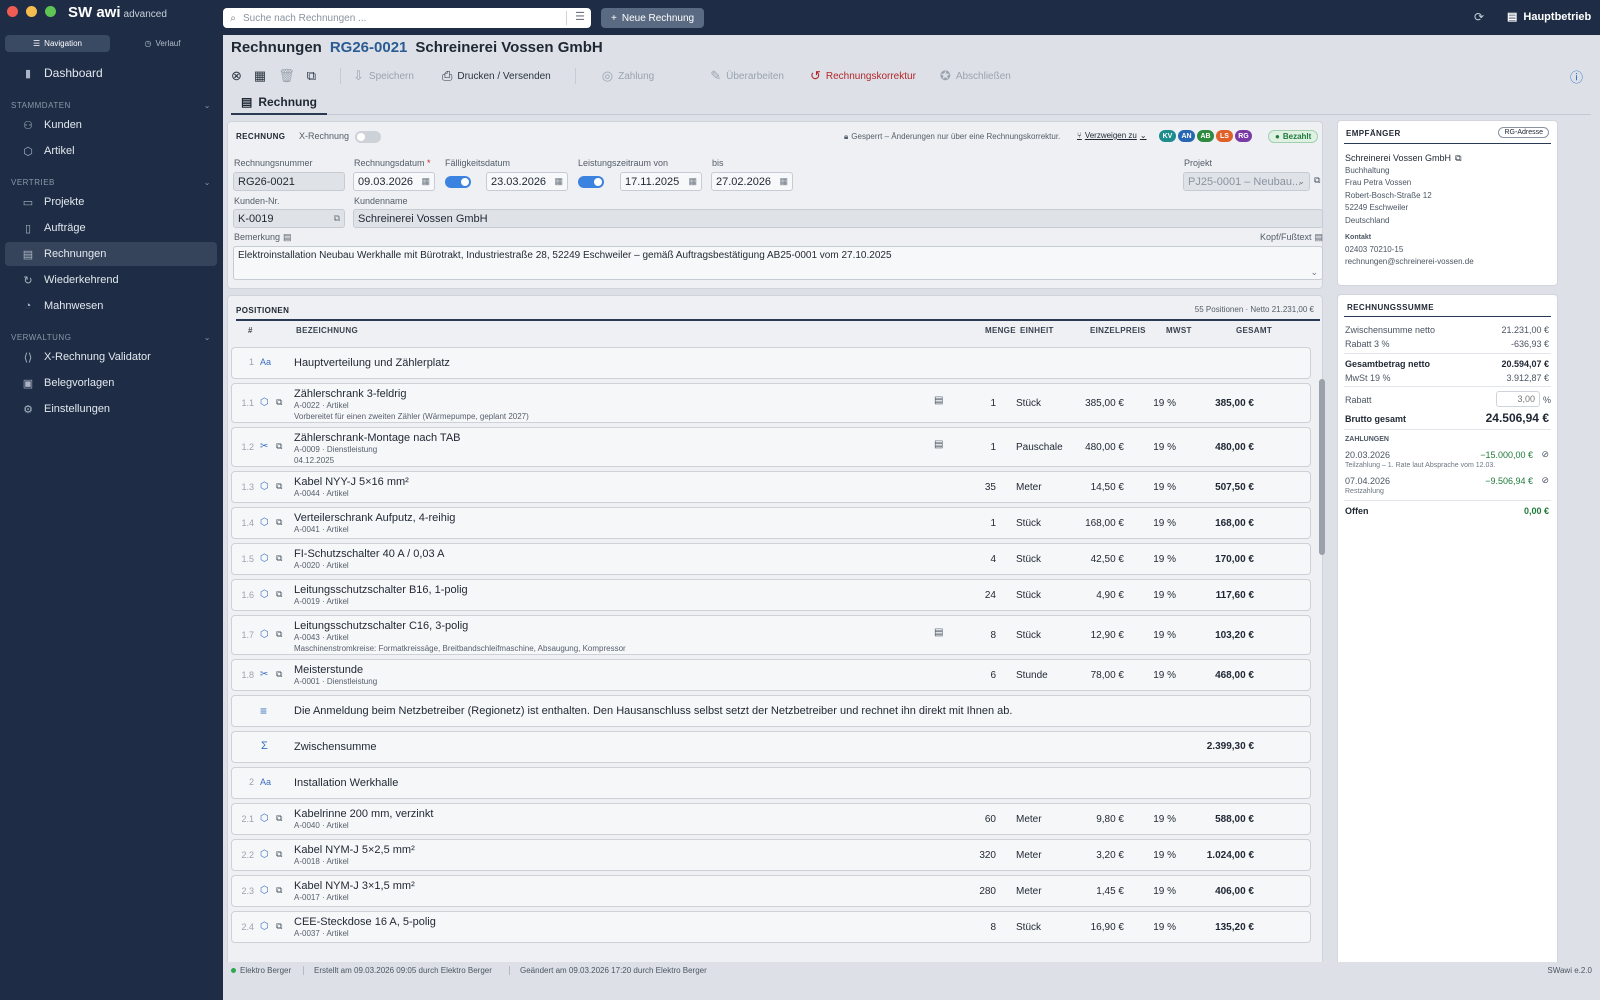 Image resolution: width=1600 pixels, height=1000 pixels. I want to click on open-customer-icon: ⧉, so click(337, 218).